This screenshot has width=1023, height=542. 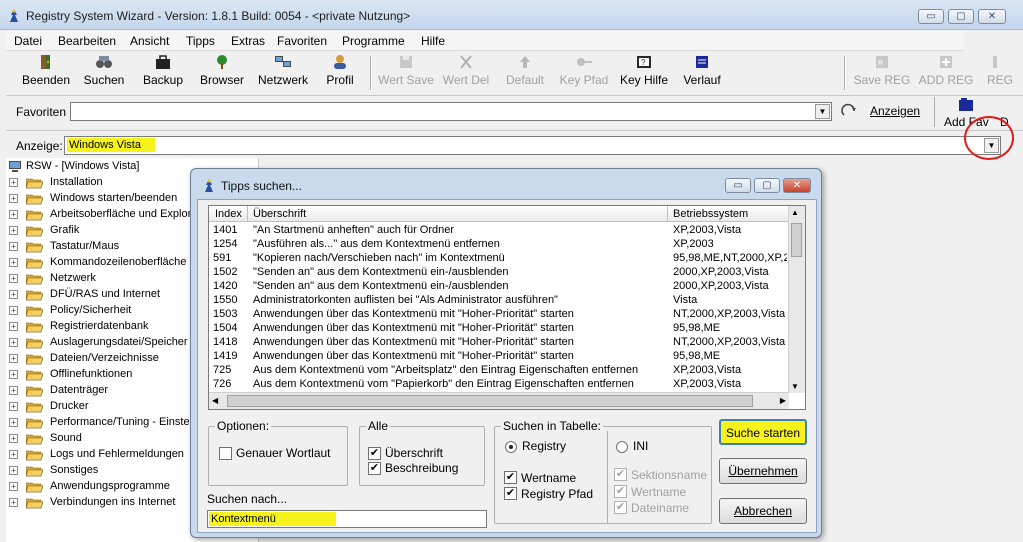 What do you see at coordinates (620, 507) in the screenshot?
I see `dateiname-checkbox: ✔` at bounding box center [620, 507].